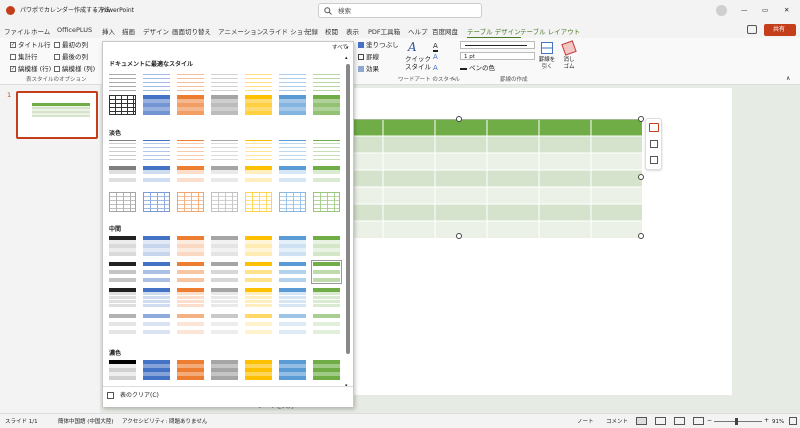 Image resolution: width=800 pixels, height=428 pixels. Describe the element at coordinates (435, 47) in the screenshot. I see `text-fill-icon: A` at that location.